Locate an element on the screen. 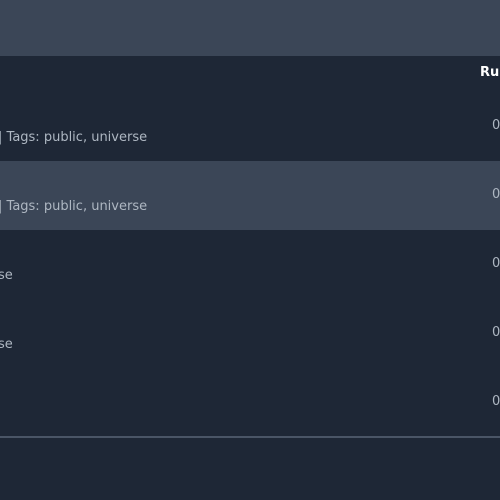 This screenshot has height=500, width=500. table-bottom-divider is located at coordinates (250, 437).